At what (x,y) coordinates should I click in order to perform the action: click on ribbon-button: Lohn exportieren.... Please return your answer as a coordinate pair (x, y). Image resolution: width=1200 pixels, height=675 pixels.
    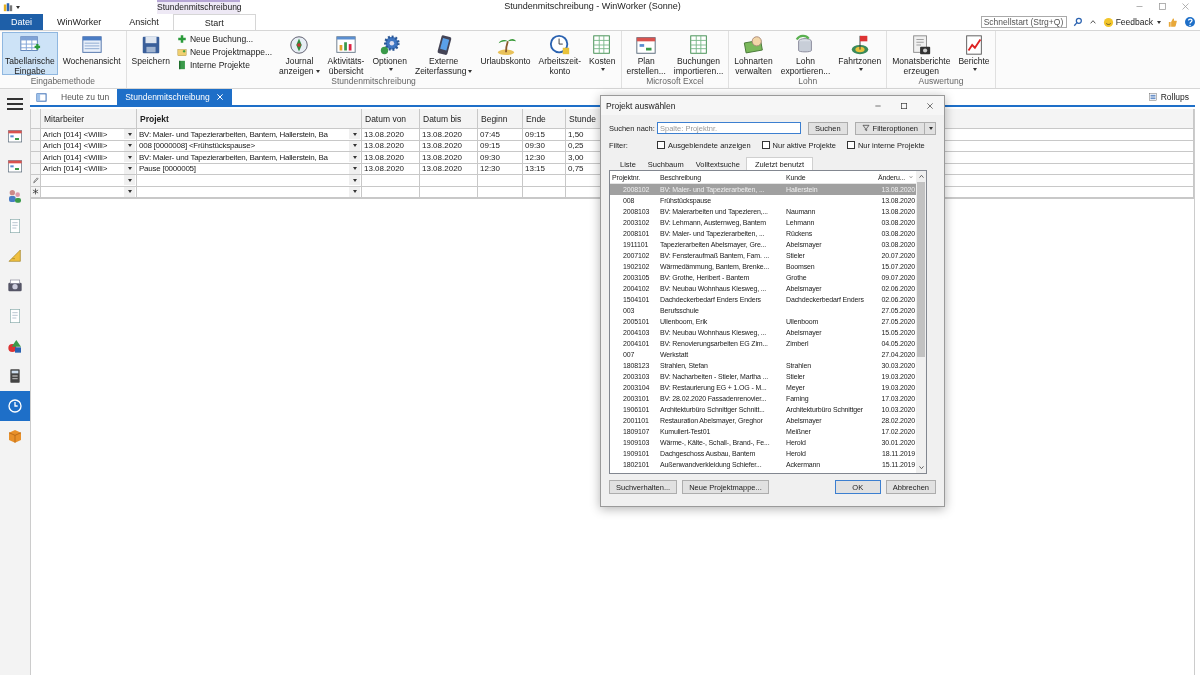
    Looking at the image, I should click on (805, 53).